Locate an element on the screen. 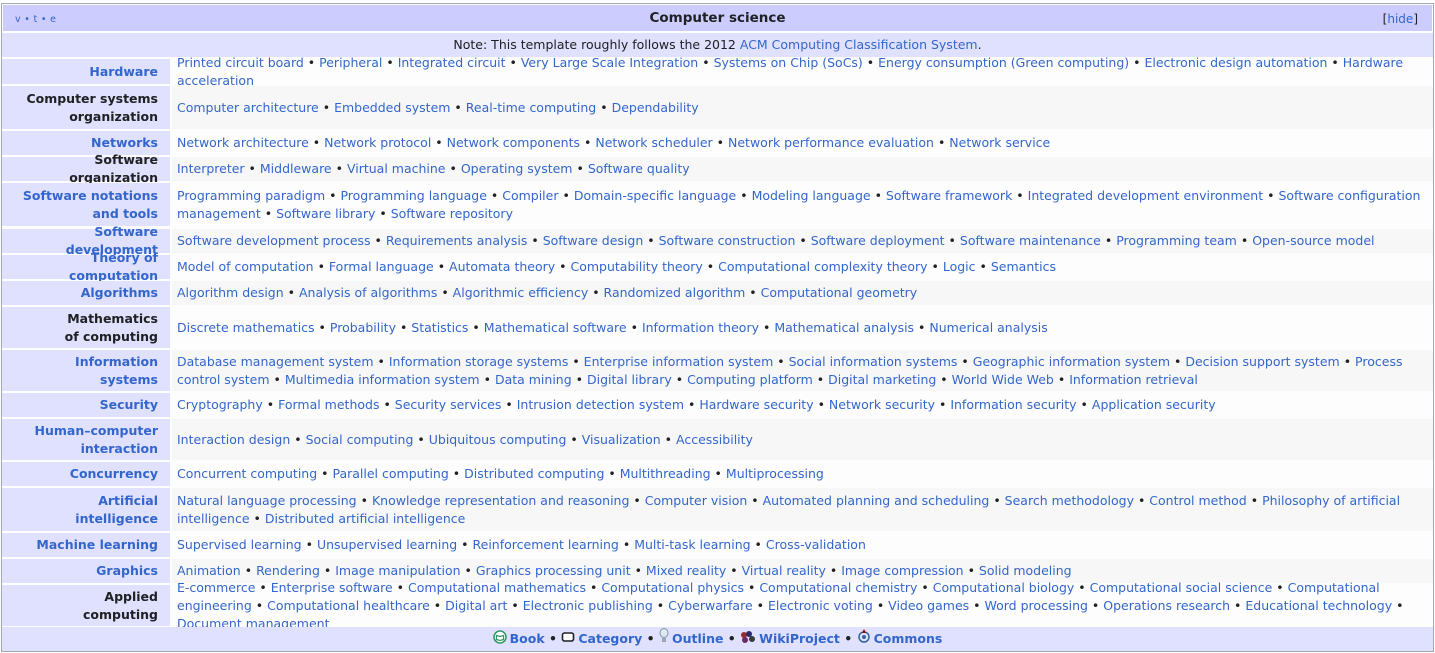  navbox-list-item: Embedded system is located at coordinates (392, 107).